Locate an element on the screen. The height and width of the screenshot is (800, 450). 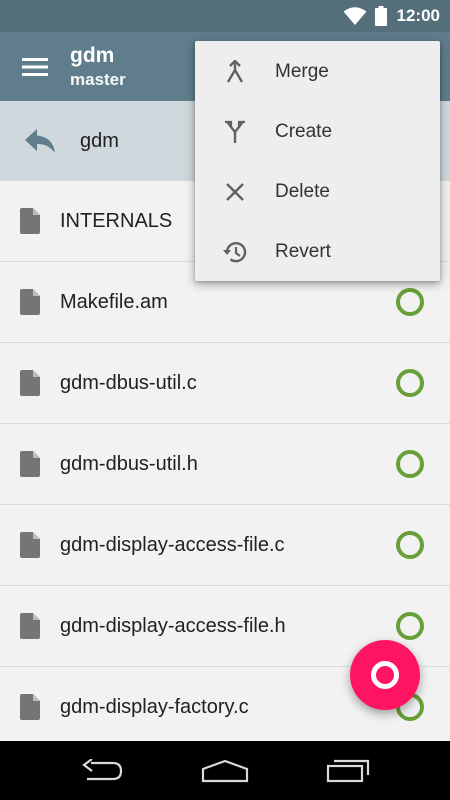
floating-action-button is located at coordinates (385, 675).